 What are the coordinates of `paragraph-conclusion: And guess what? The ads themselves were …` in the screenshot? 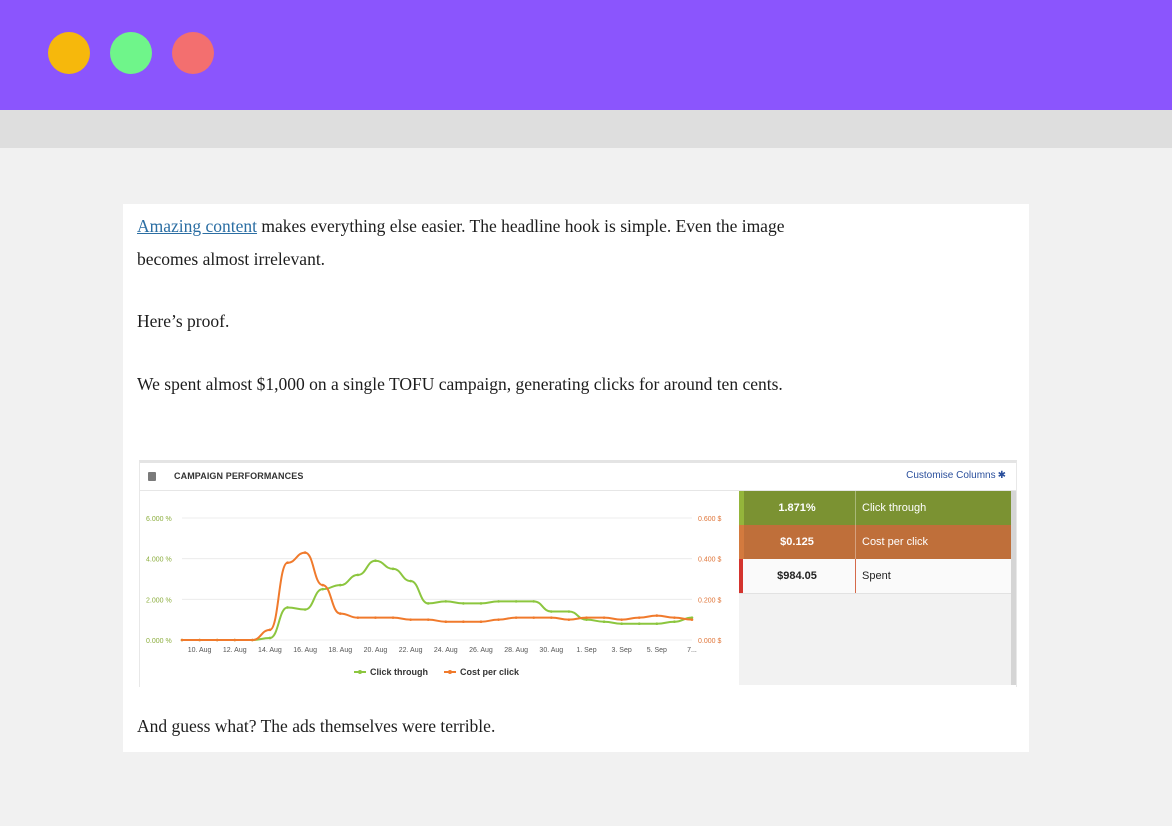 It's located at (316, 726).